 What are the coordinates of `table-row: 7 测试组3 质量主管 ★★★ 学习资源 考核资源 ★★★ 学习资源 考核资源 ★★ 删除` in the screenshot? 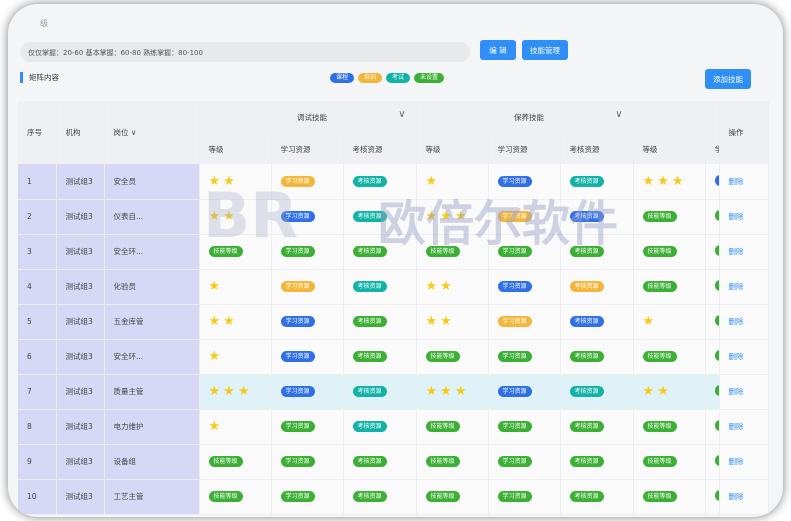 It's located at (393, 391).